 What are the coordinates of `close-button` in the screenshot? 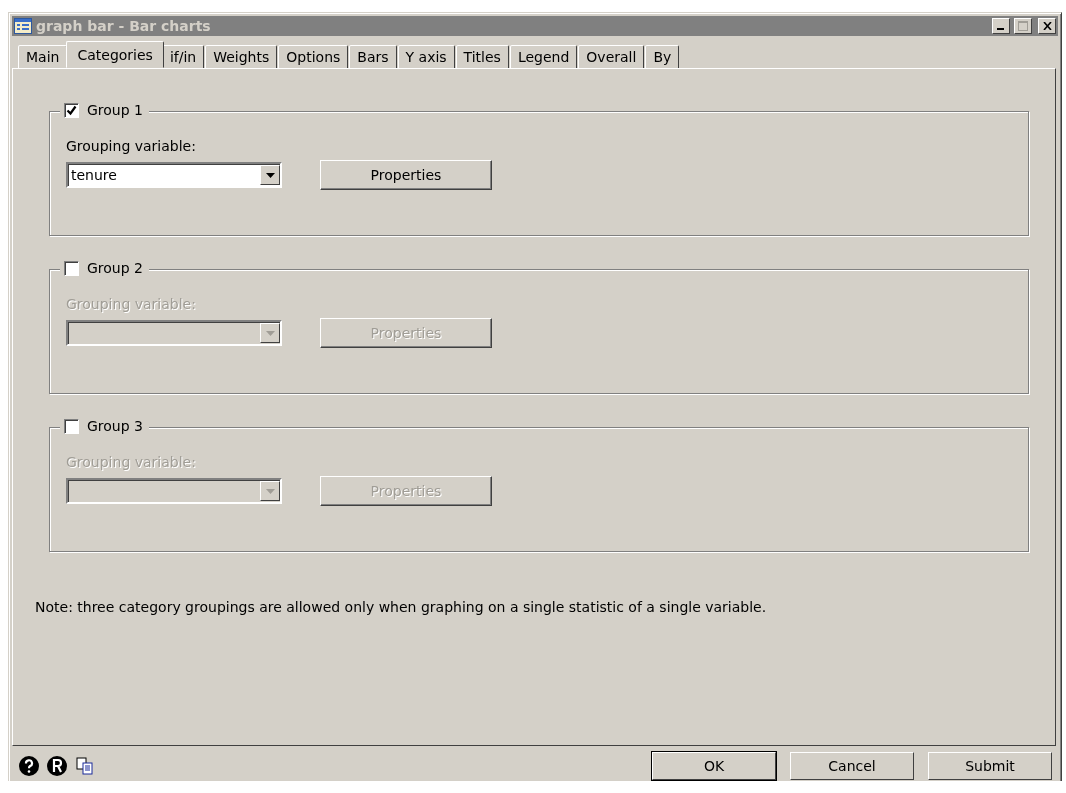 It's located at (1047, 26).